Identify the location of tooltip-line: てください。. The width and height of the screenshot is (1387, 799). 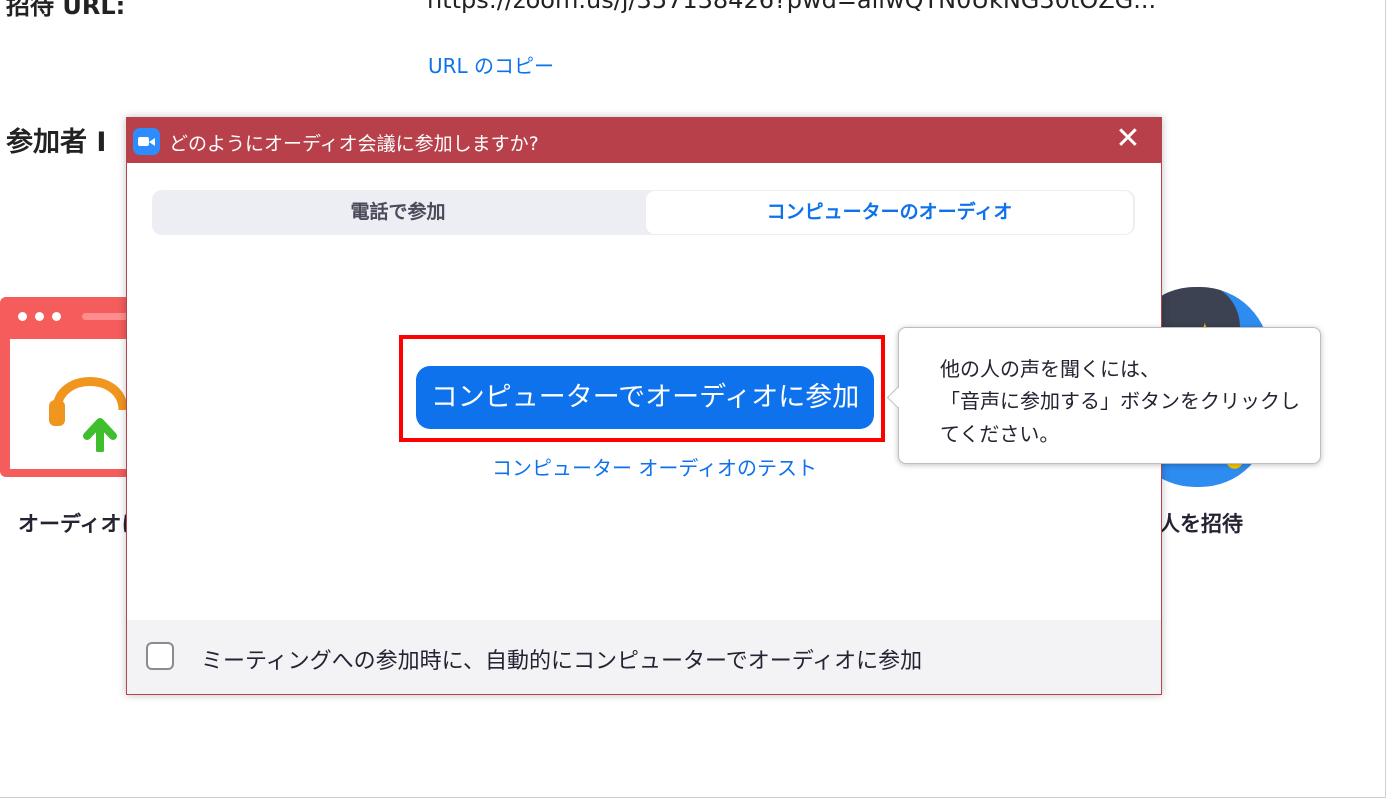
(1000, 434).